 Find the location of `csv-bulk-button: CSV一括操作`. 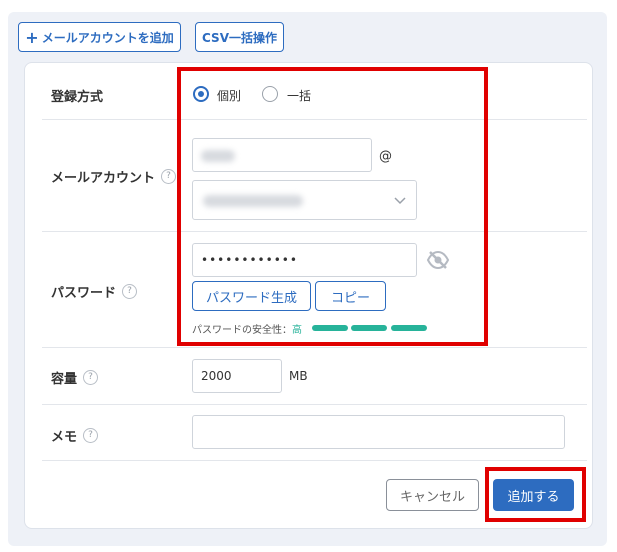

csv-bulk-button: CSV一括操作 is located at coordinates (239, 37).